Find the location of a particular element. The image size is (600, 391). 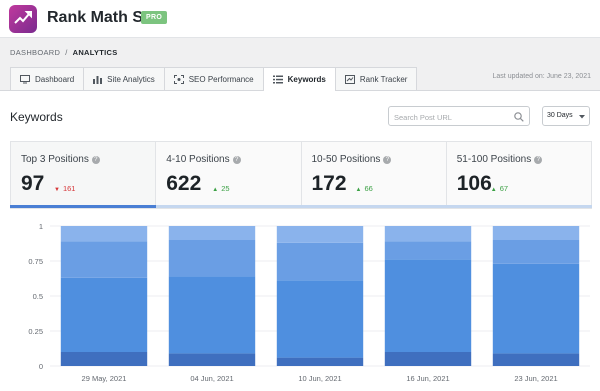

breadcrumb: DASHBOARD / ANALYTICS is located at coordinates (64, 52).